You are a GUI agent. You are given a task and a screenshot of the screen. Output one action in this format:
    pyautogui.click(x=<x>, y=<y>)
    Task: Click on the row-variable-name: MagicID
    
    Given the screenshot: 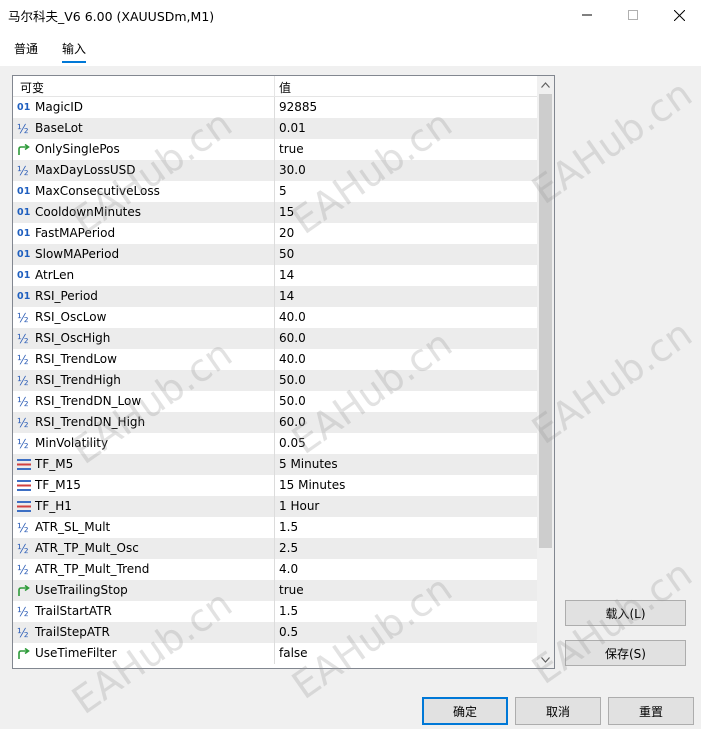 What is the action you would take?
    pyautogui.click(x=59, y=107)
    